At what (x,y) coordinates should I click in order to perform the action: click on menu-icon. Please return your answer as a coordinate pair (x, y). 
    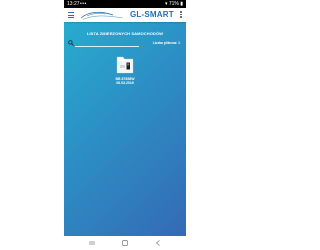
    Looking at the image, I should click on (71, 15).